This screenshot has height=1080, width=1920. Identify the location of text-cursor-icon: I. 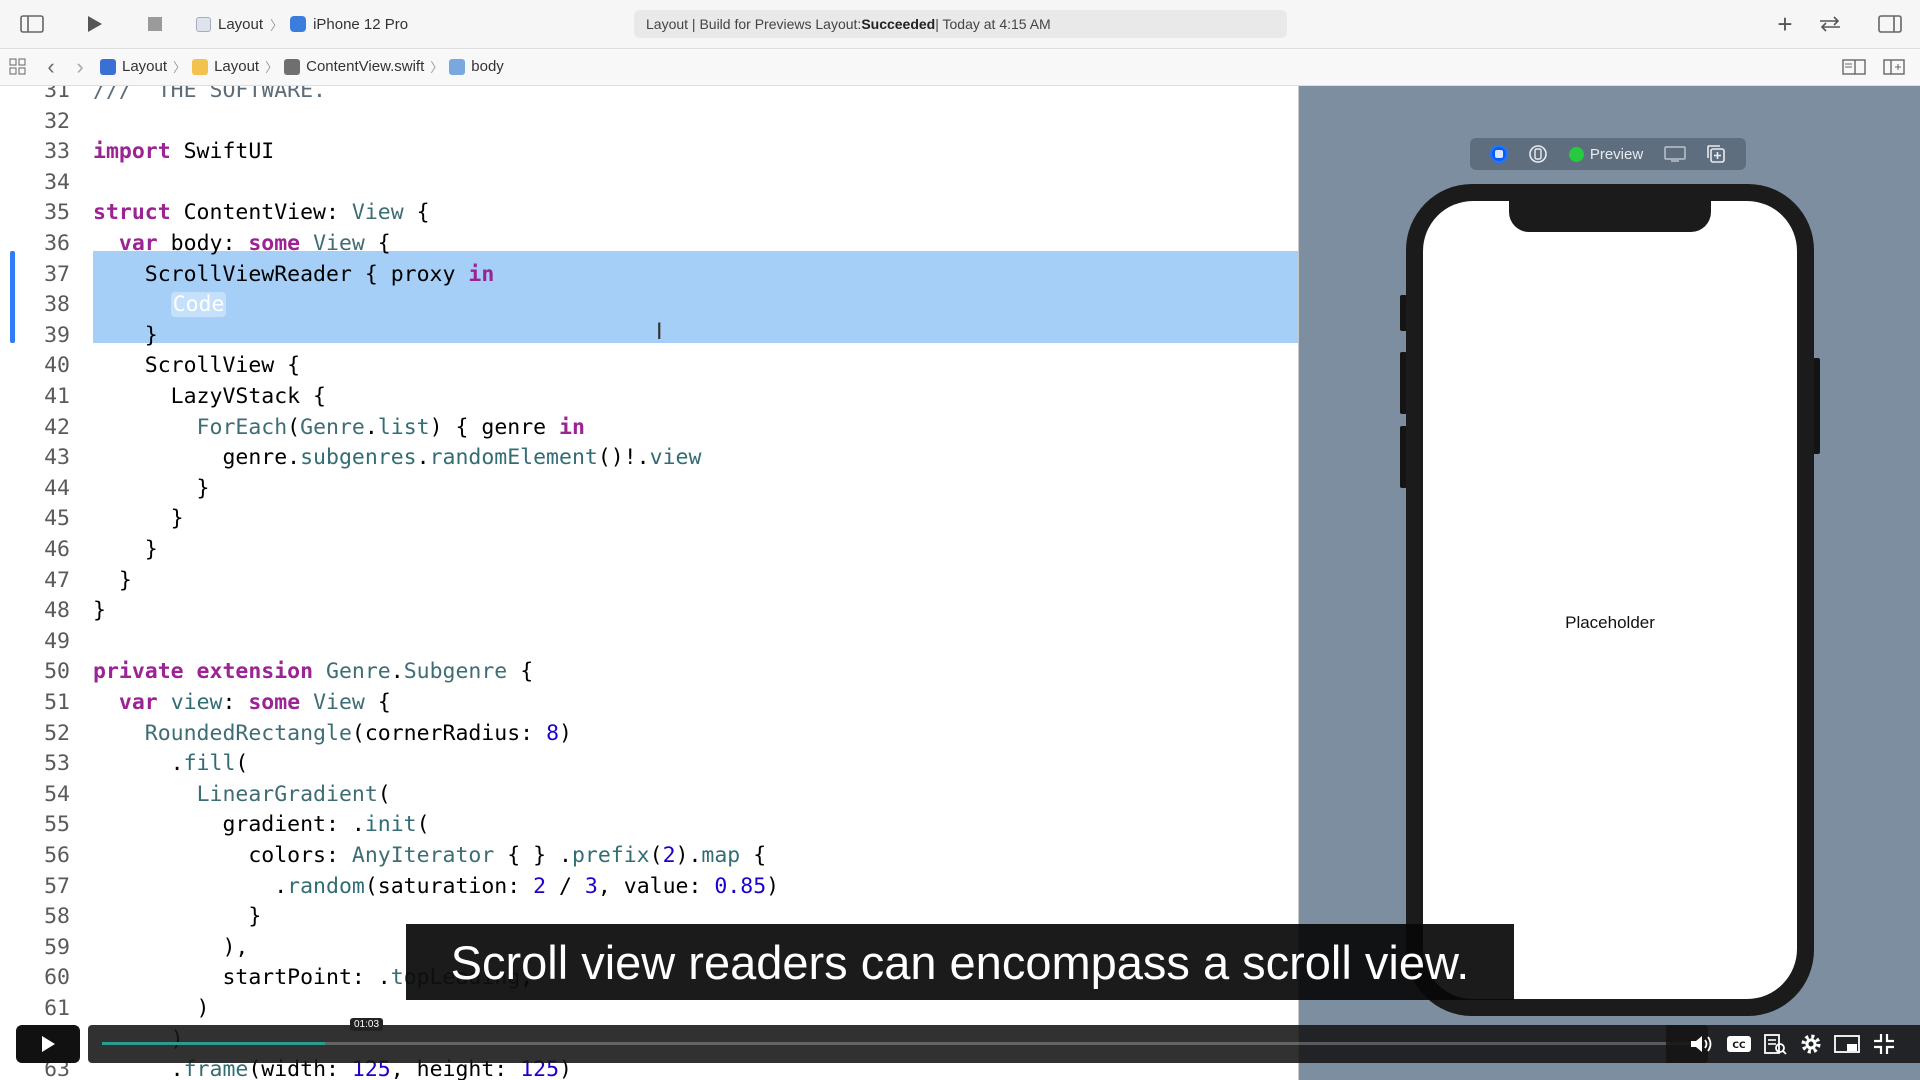
(659, 332).